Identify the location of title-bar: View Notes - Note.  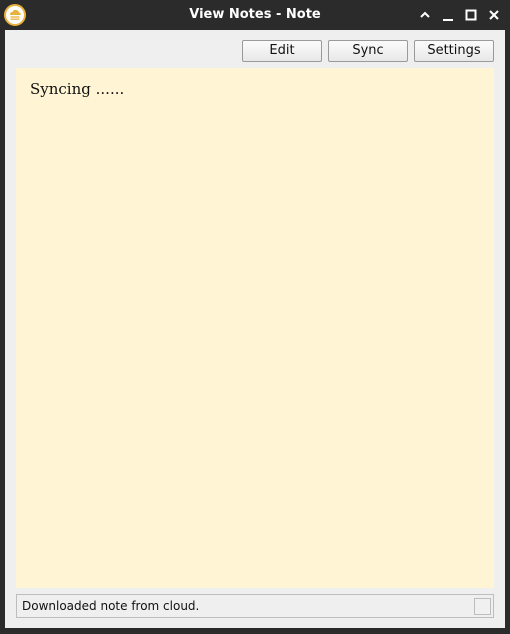
(255, 15).